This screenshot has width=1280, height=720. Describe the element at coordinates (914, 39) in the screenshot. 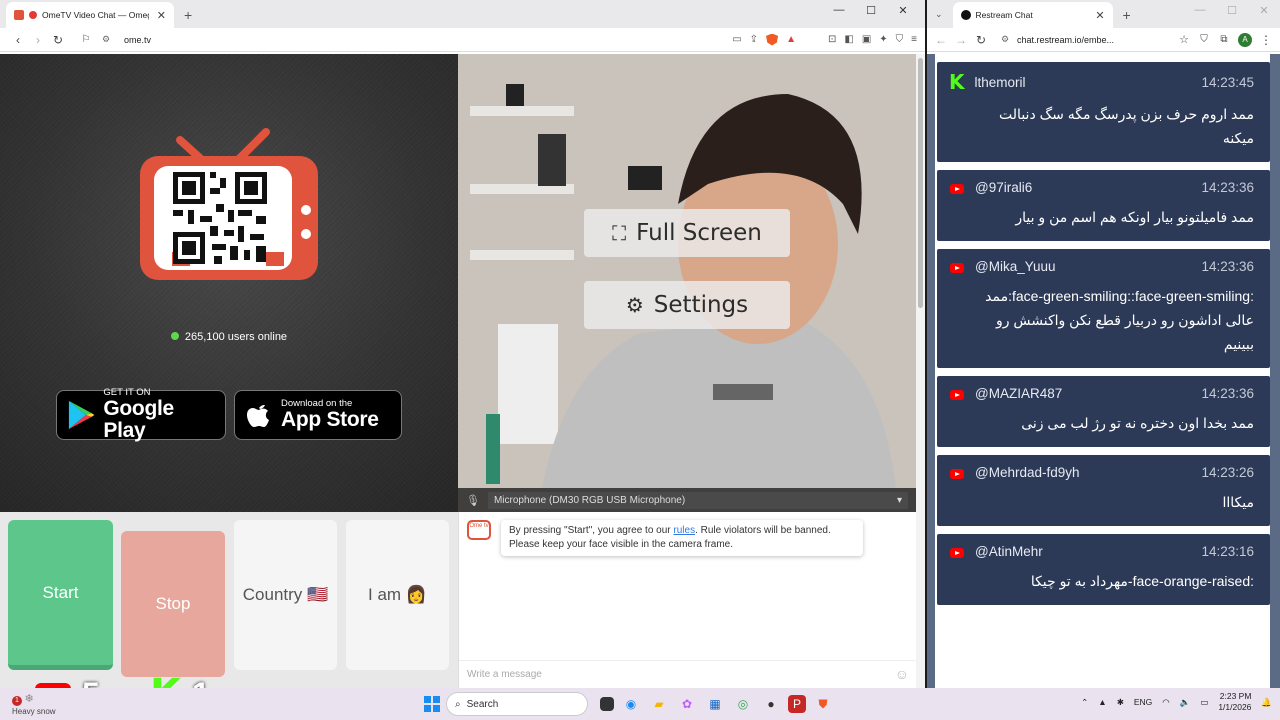

I see `menu-icon: ≡` at that location.